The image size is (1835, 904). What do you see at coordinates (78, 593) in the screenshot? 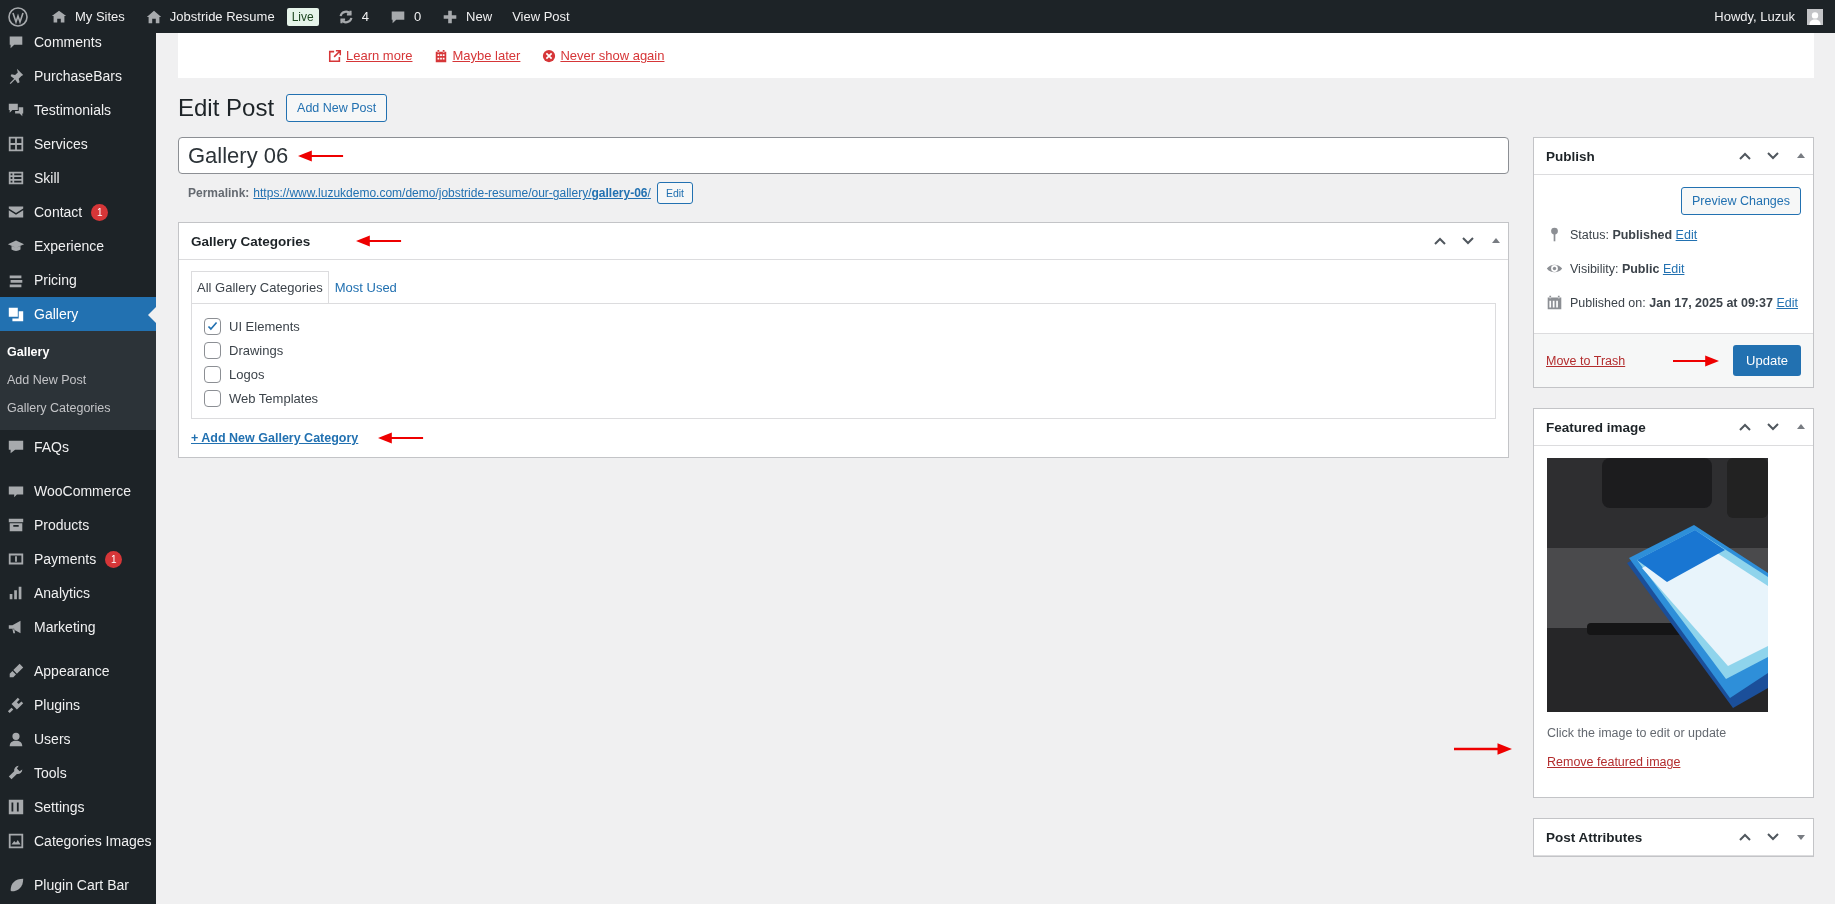
I see `menu-item: Analytics` at bounding box center [78, 593].